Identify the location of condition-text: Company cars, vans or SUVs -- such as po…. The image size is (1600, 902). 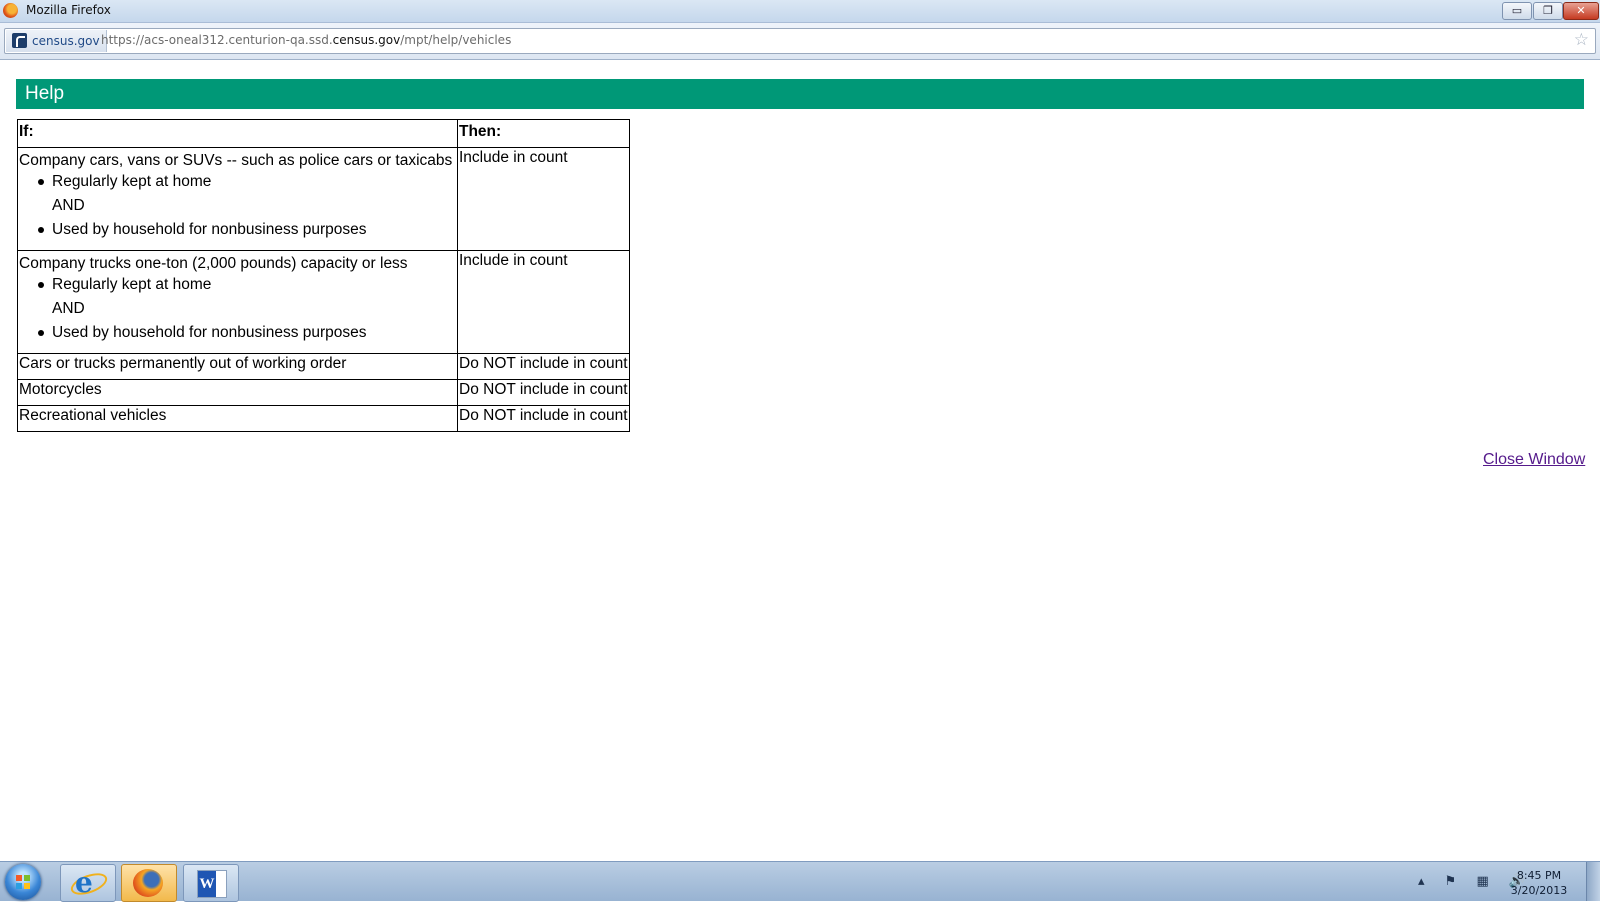
(236, 160).